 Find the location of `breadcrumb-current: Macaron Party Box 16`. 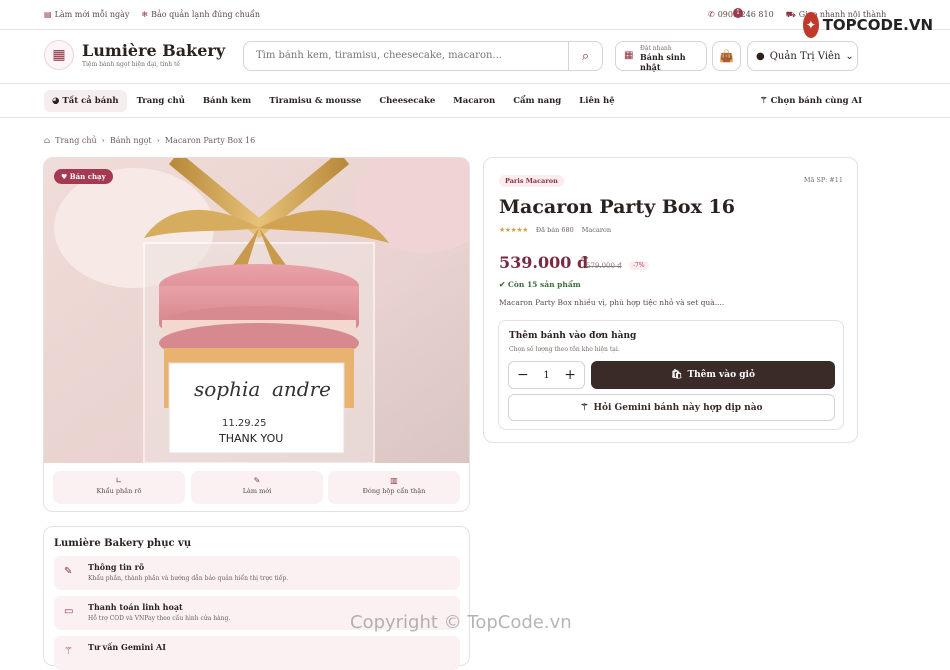

breadcrumb-current: Macaron Party Box 16 is located at coordinates (210, 140).